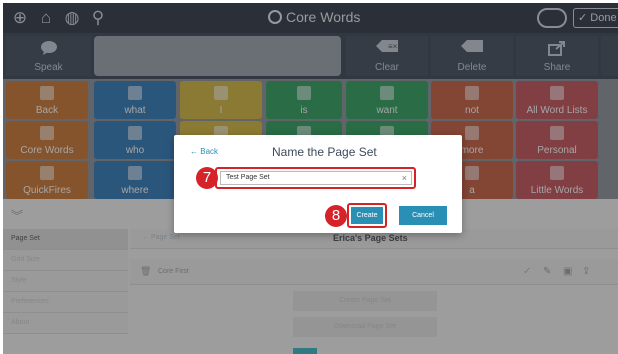 The width and height of the screenshot is (618, 354). I want to click on page-set-name-input: Test Page Set ×, so click(316, 178).